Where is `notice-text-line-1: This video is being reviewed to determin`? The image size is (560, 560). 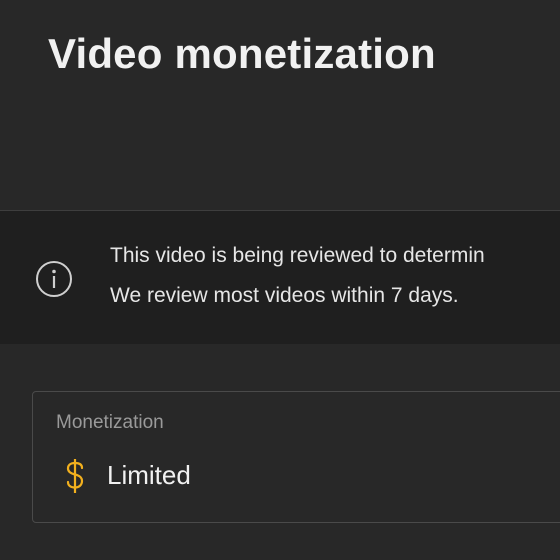
notice-text-line-1: This video is being reviewed to determin is located at coordinates (297, 255).